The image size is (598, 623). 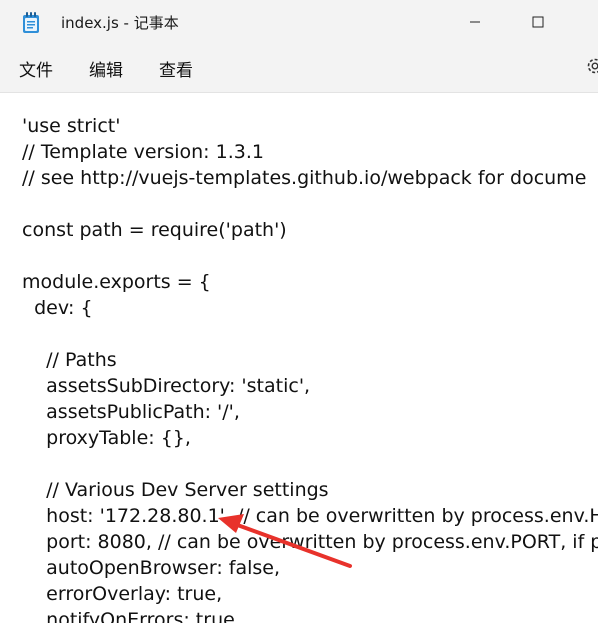 What do you see at coordinates (143, 152) in the screenshot?
I see `code-line: // Template version: 1.3.1` at bounding box center [143, 152].